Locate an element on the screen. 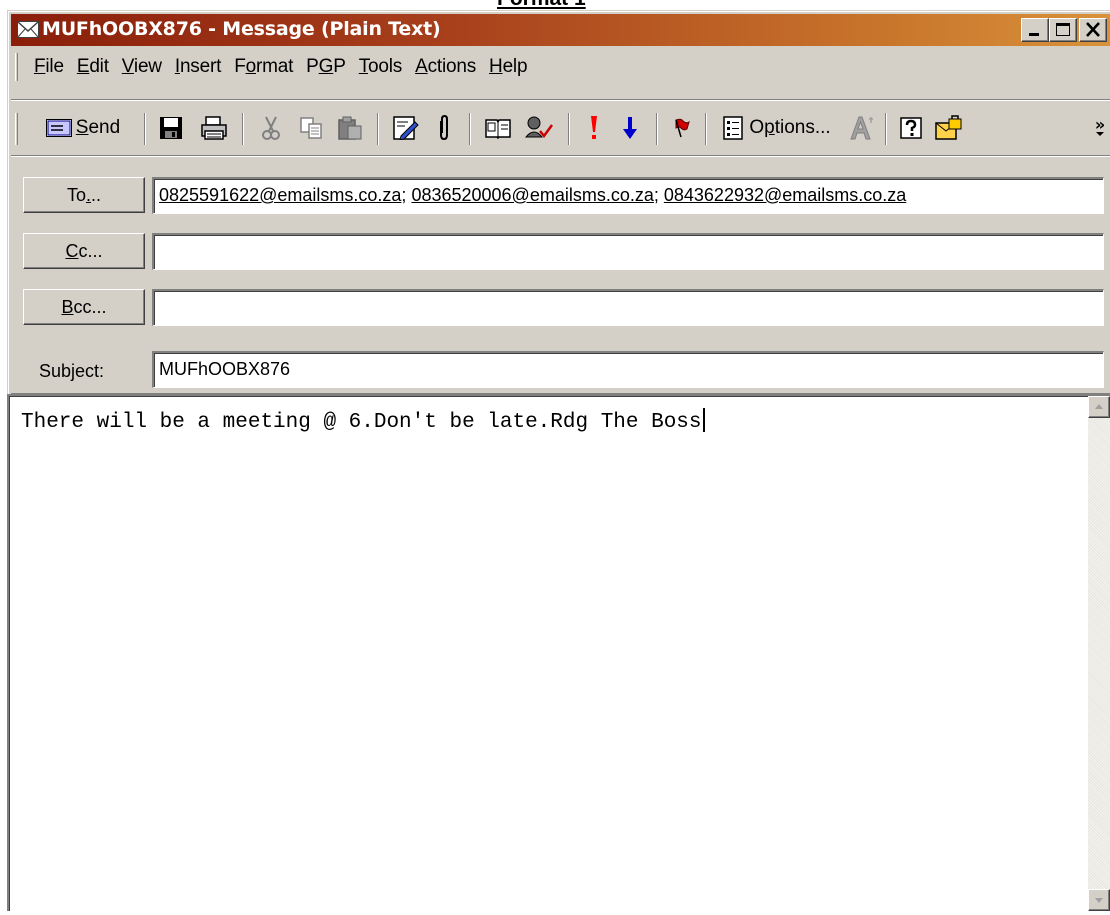 Image resolution: width=1110 pixels, height=915 pixels. close-button is located at coordinates (1093, 30).